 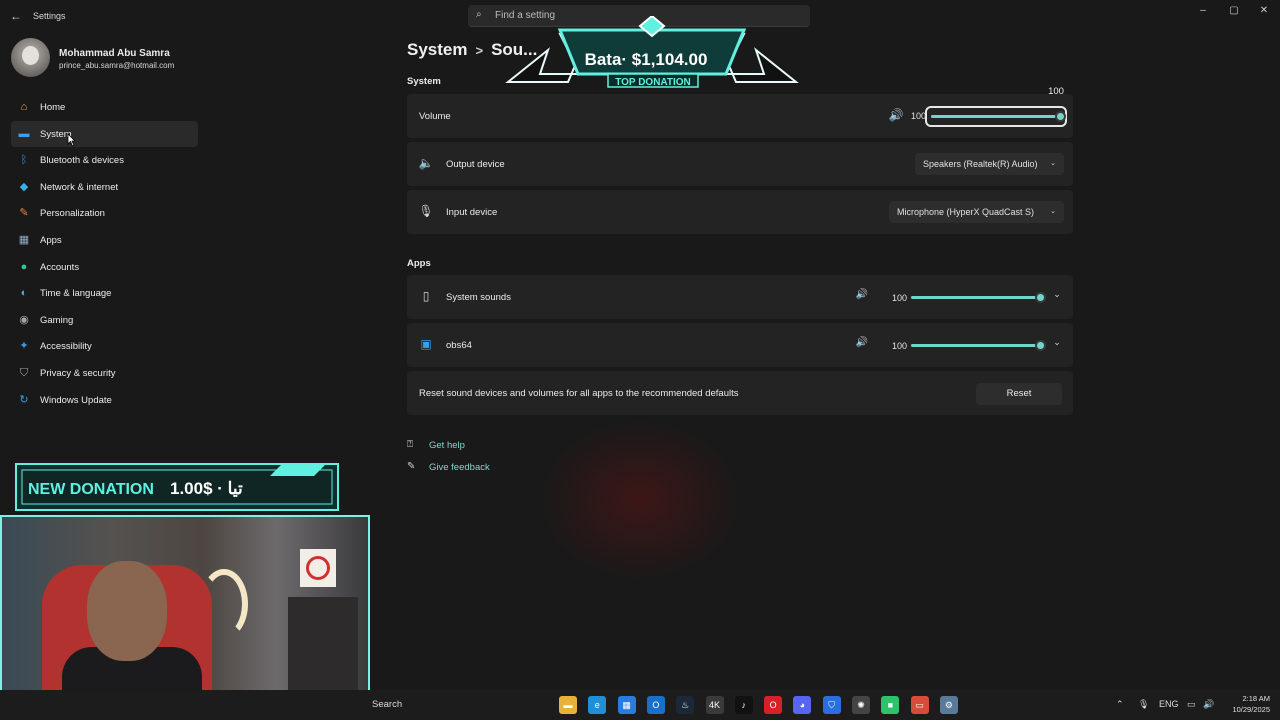 I want to click on top-donation-label: TOP DONATION, so click(x=653, y=82).